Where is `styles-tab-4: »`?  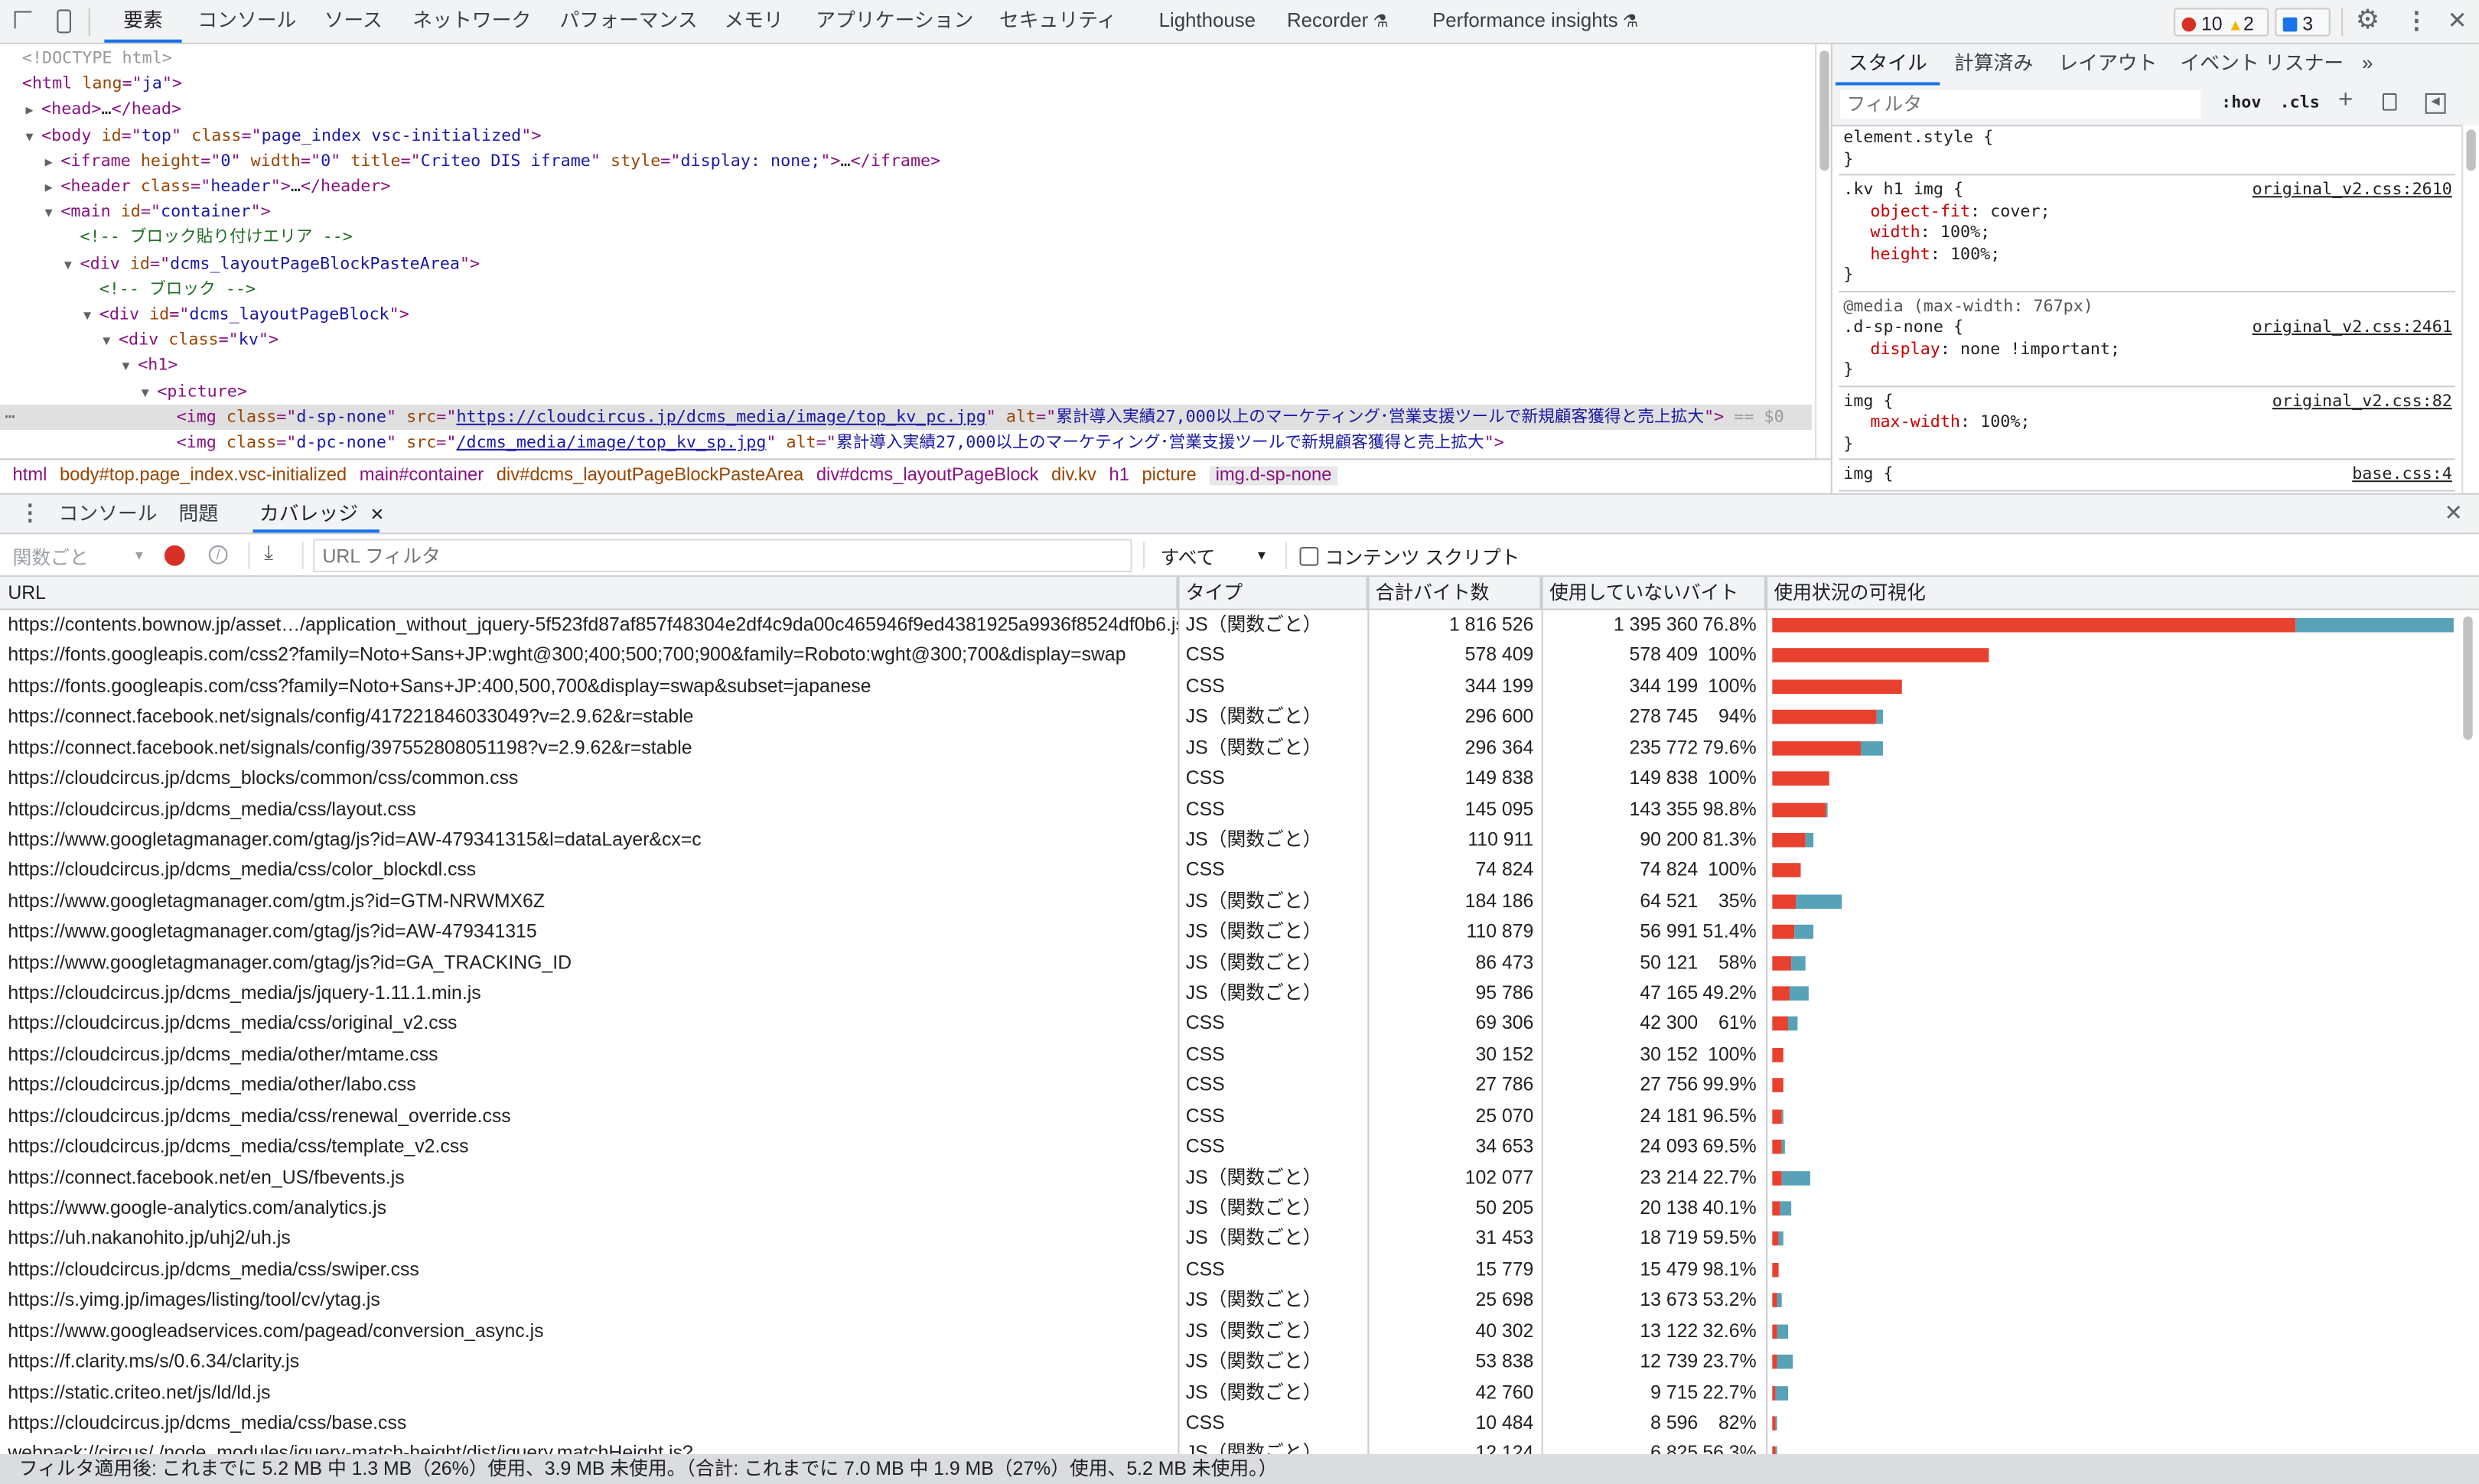
styles-tab-4: » is located at coordinates (2367, 65).